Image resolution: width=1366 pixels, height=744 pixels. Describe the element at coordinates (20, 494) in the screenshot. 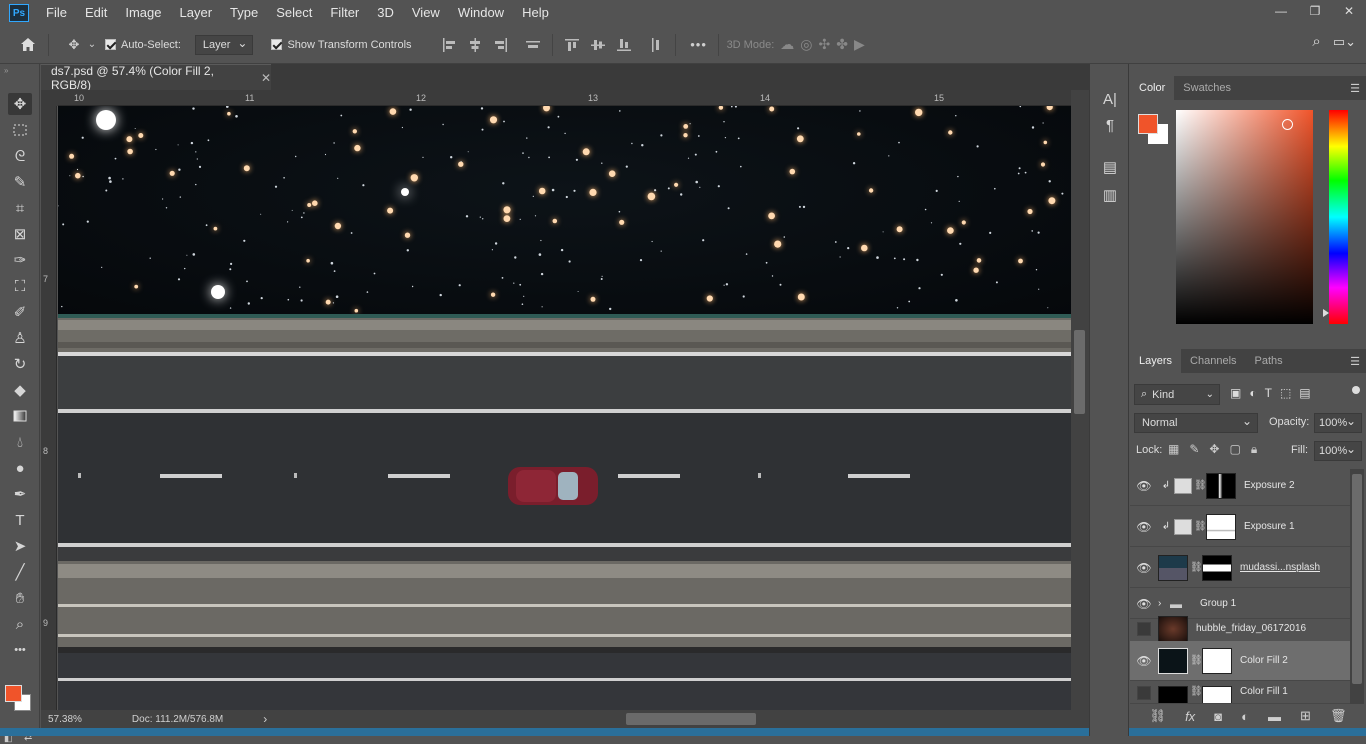

I see `pen-tool-icon: ✒` at that location.